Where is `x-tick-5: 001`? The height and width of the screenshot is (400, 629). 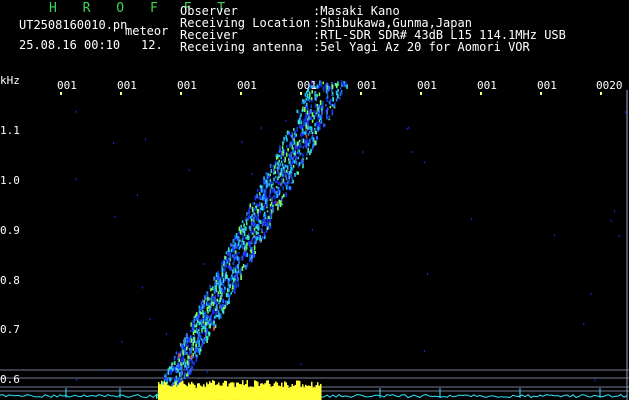
x-tick-5: 001 is located at coordinates (307, 85).